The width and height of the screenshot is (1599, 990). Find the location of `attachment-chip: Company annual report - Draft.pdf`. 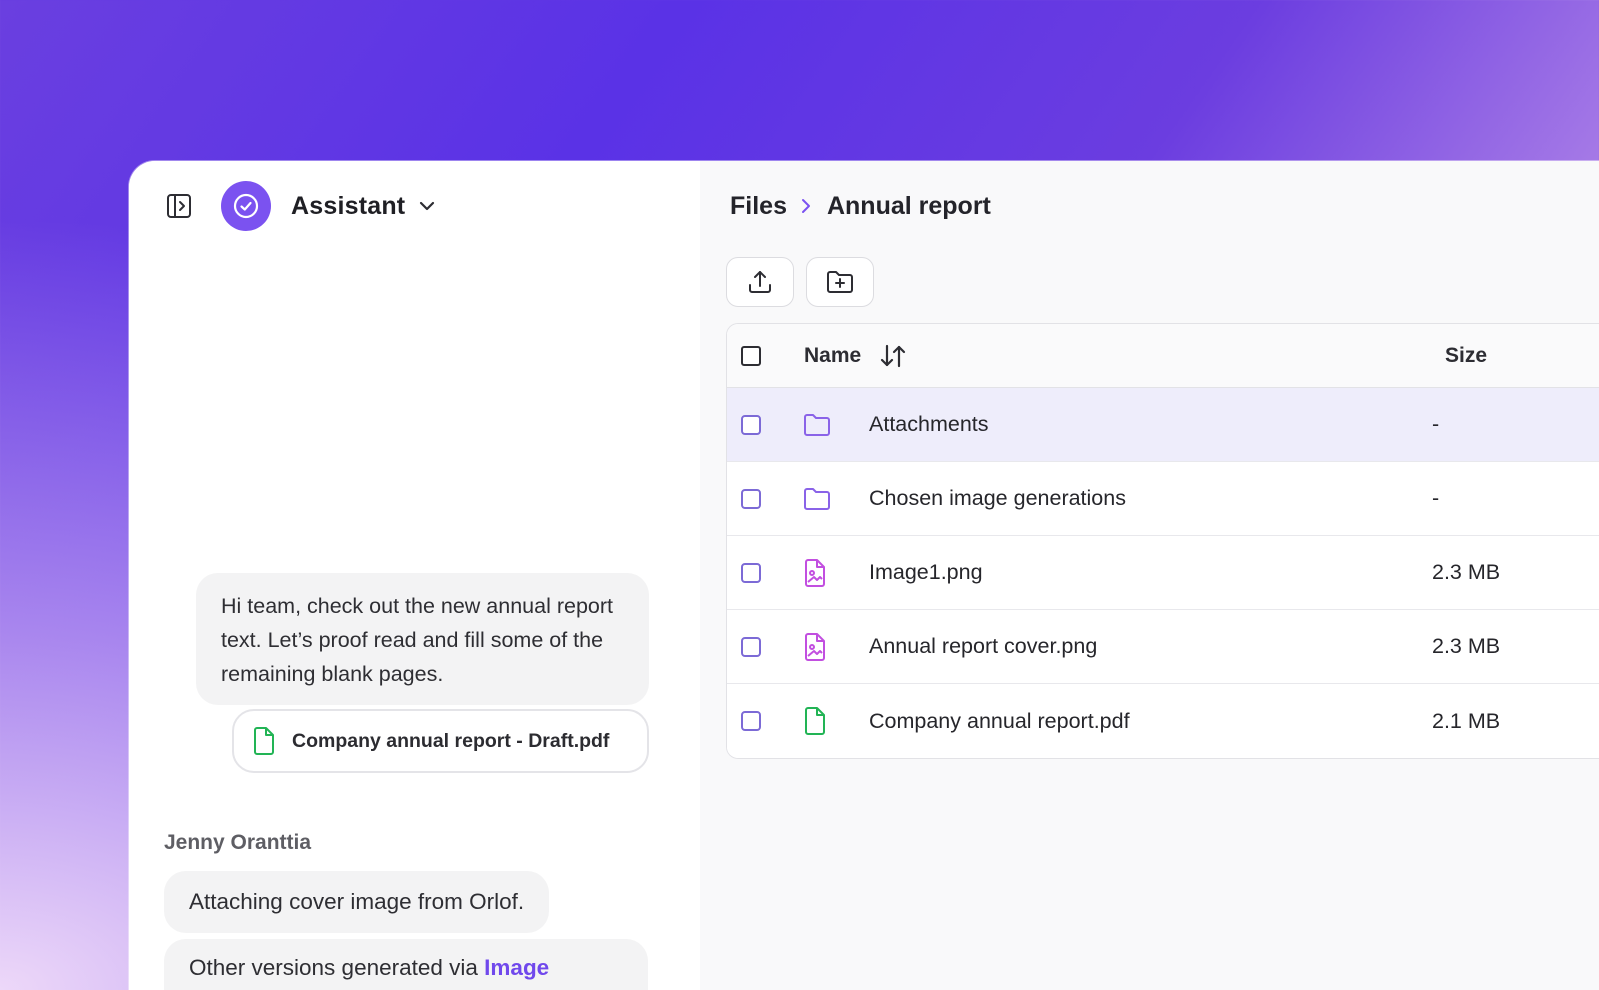

attachment-chip: Company annual report - Draft.pdf is located at coordinates (440, 741).